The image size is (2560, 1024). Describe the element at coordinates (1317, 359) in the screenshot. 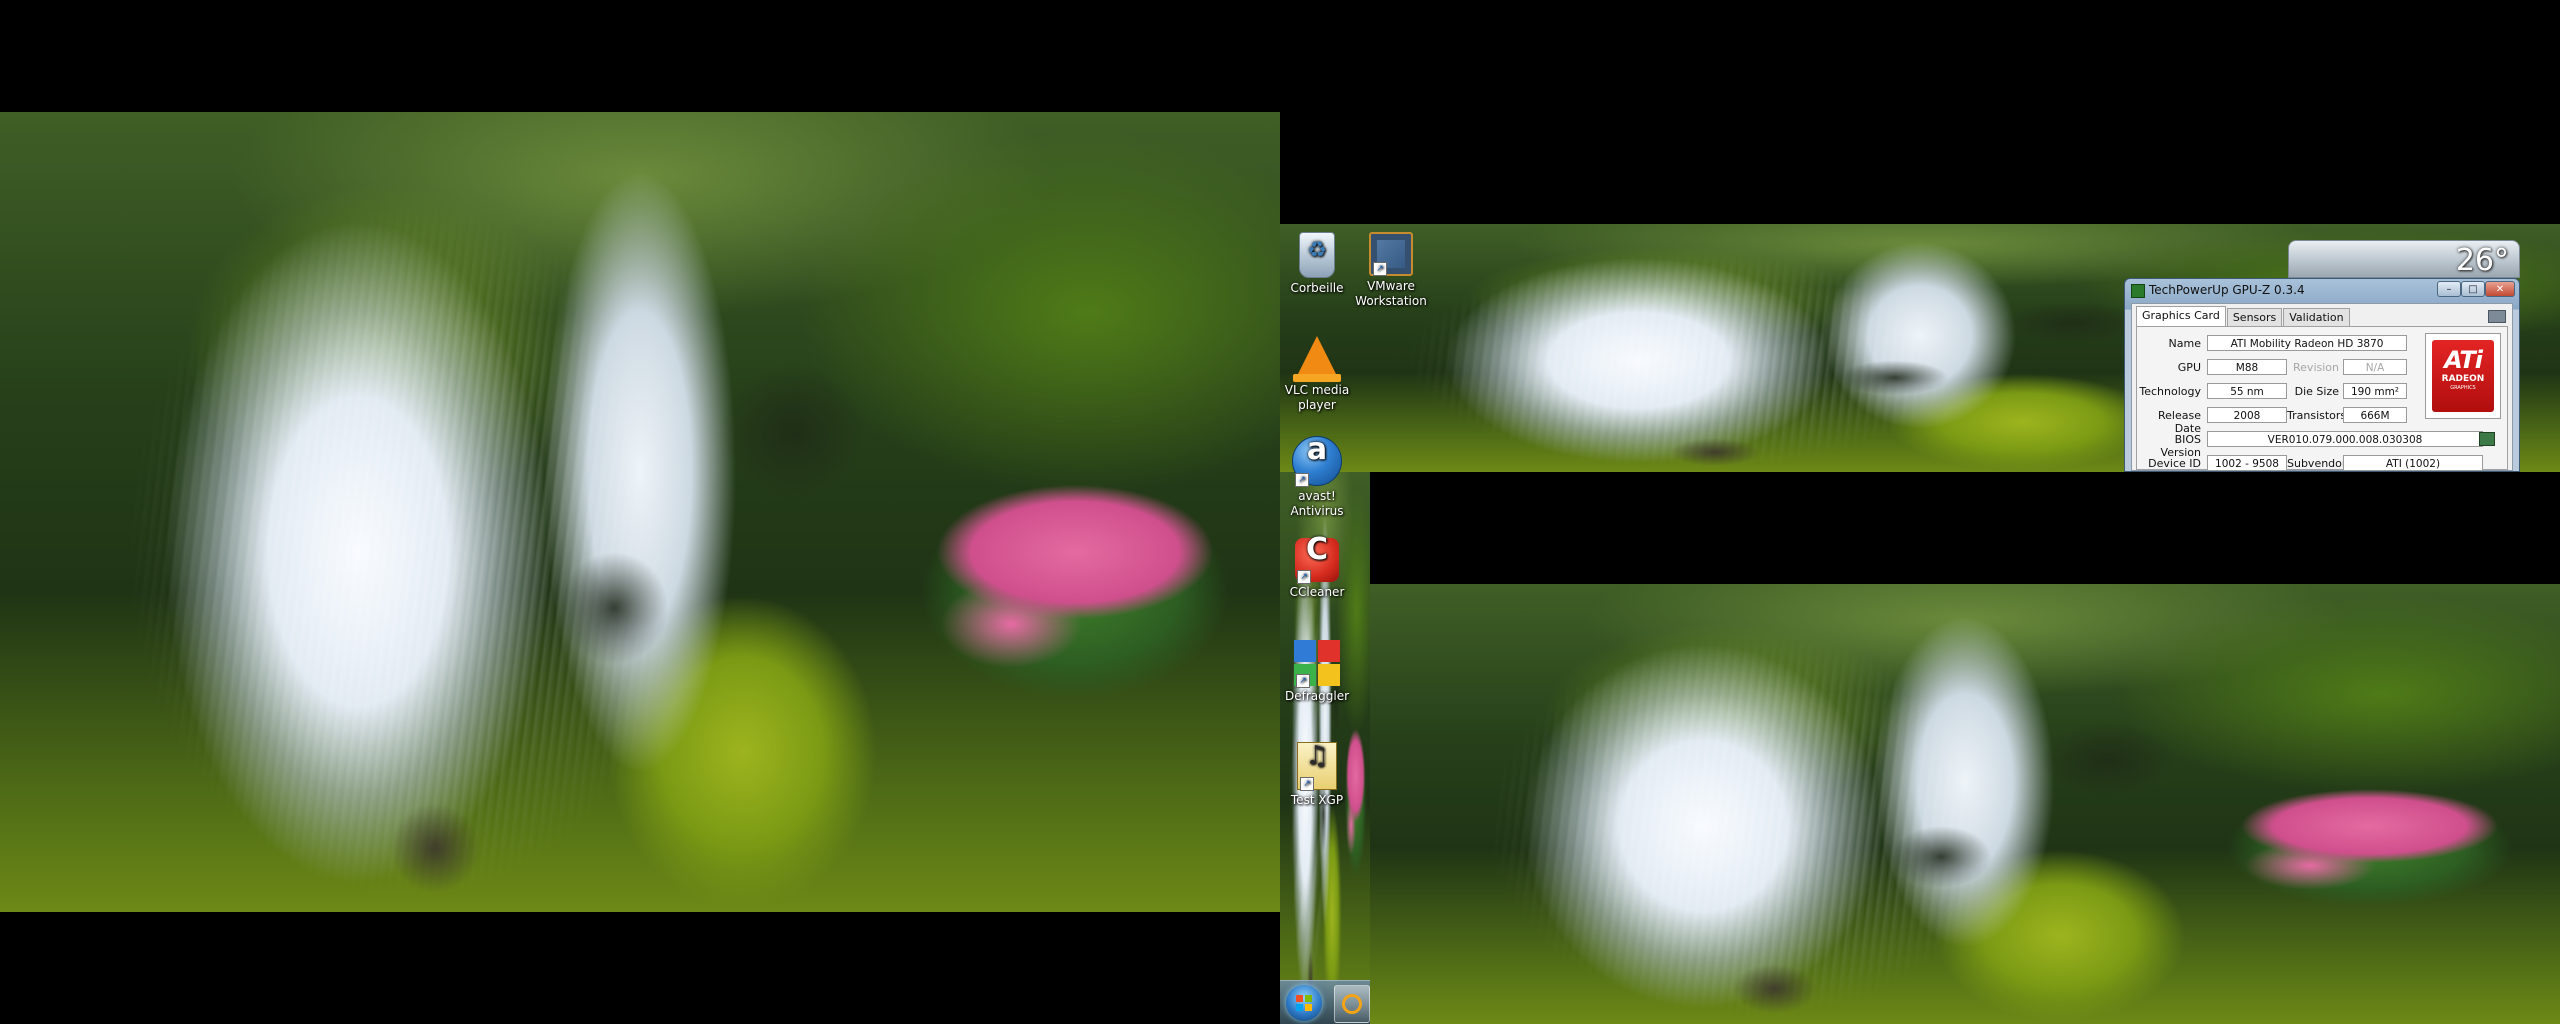

I see `vlc-icon` at that location.